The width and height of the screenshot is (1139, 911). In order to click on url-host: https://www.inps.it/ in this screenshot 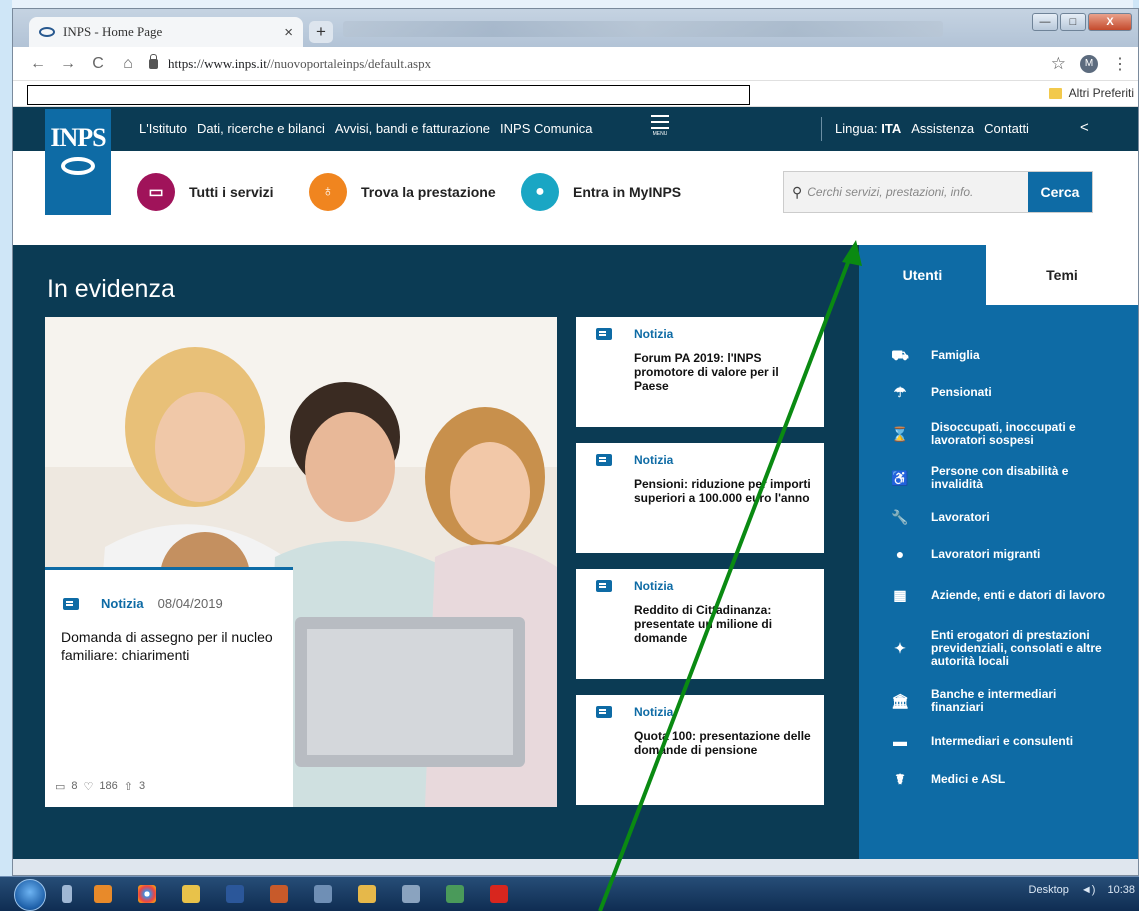, I will do `click(219, 63)`.